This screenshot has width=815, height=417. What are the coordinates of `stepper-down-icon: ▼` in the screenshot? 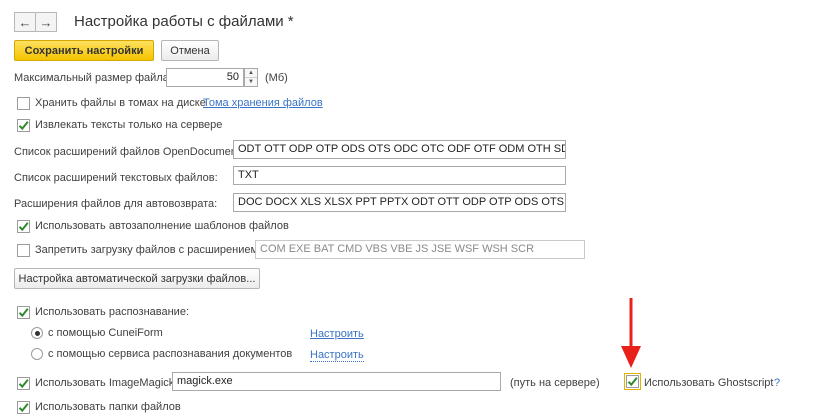 It's located at (251, 81).